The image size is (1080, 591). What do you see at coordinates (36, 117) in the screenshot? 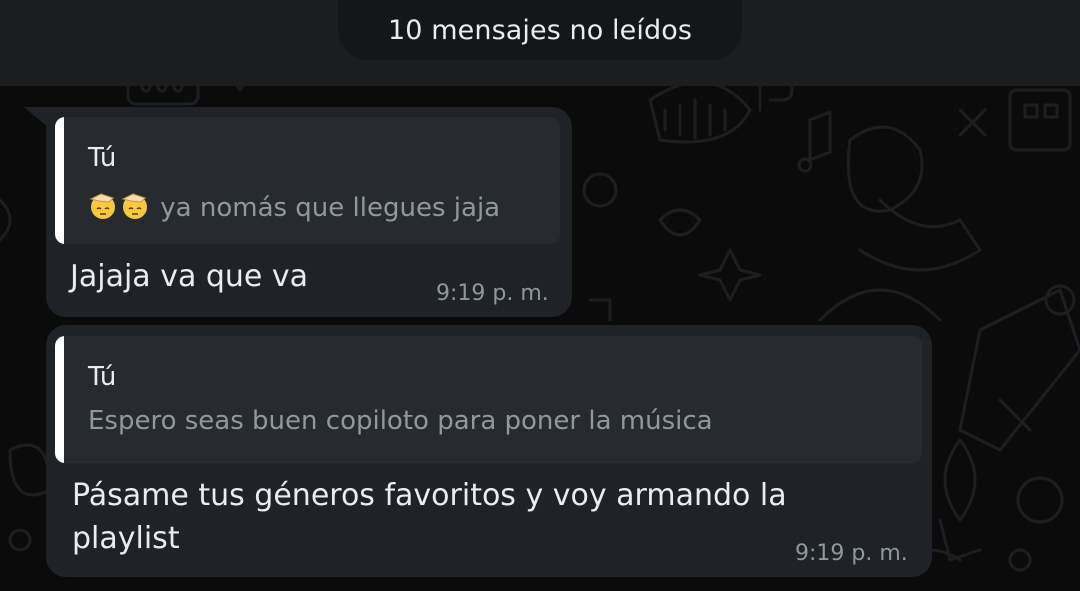
I see `bubble-tail` at bounding box center [36, 117].